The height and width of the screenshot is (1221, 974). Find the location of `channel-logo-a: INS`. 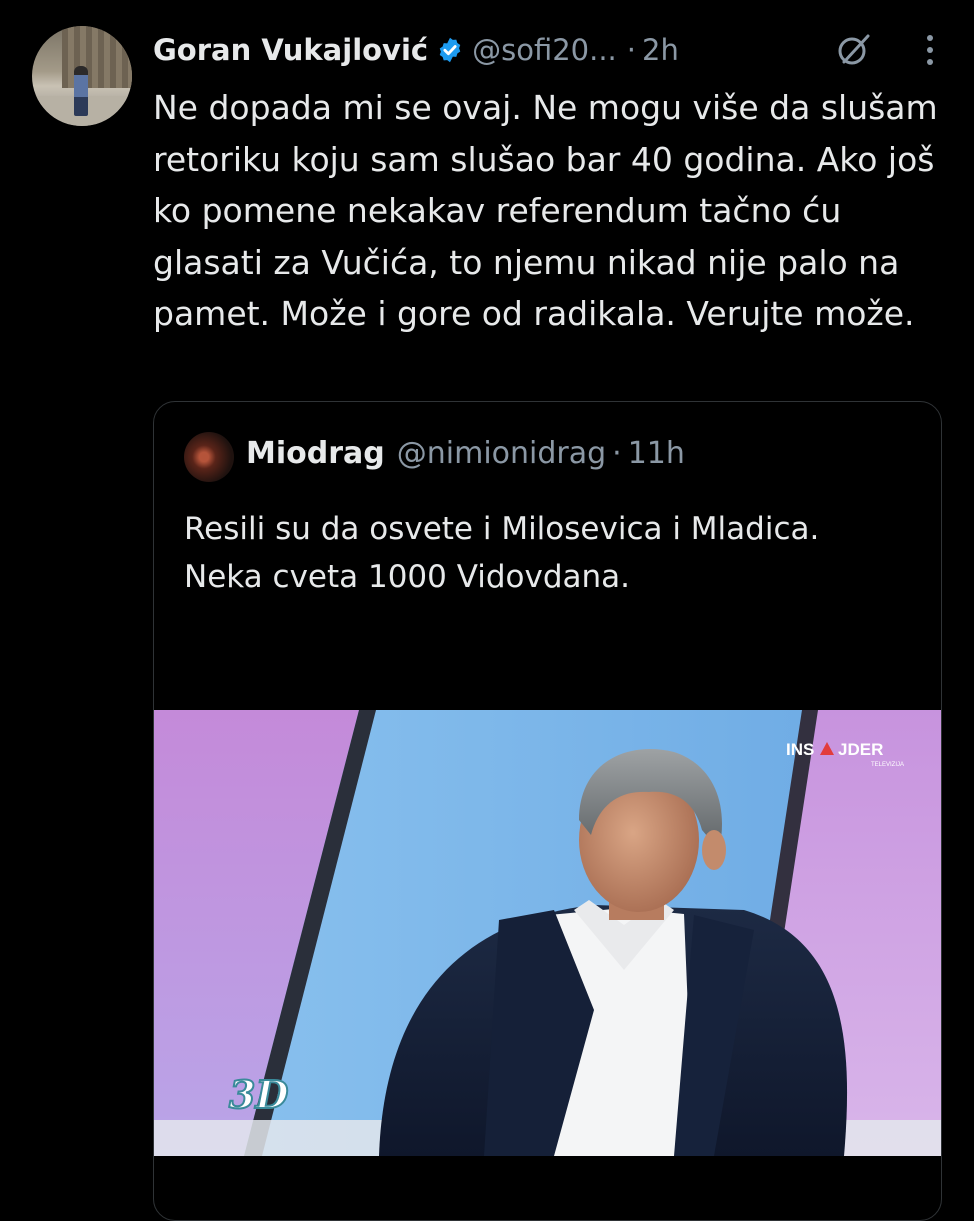

channel-logo-a: INS is located at coordinates (800, 749).